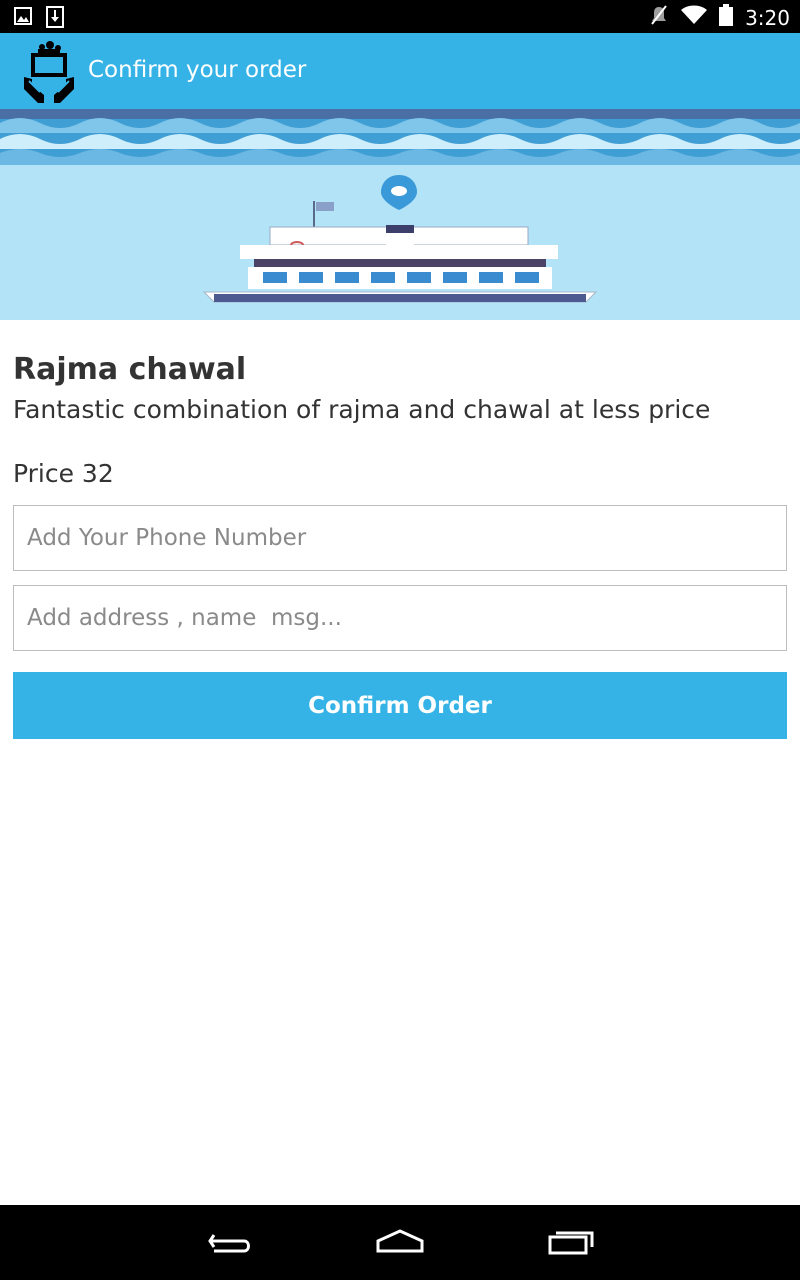 This screenshot has width=800, height=1280. I want to click on back-icon, so click(230, 1243).